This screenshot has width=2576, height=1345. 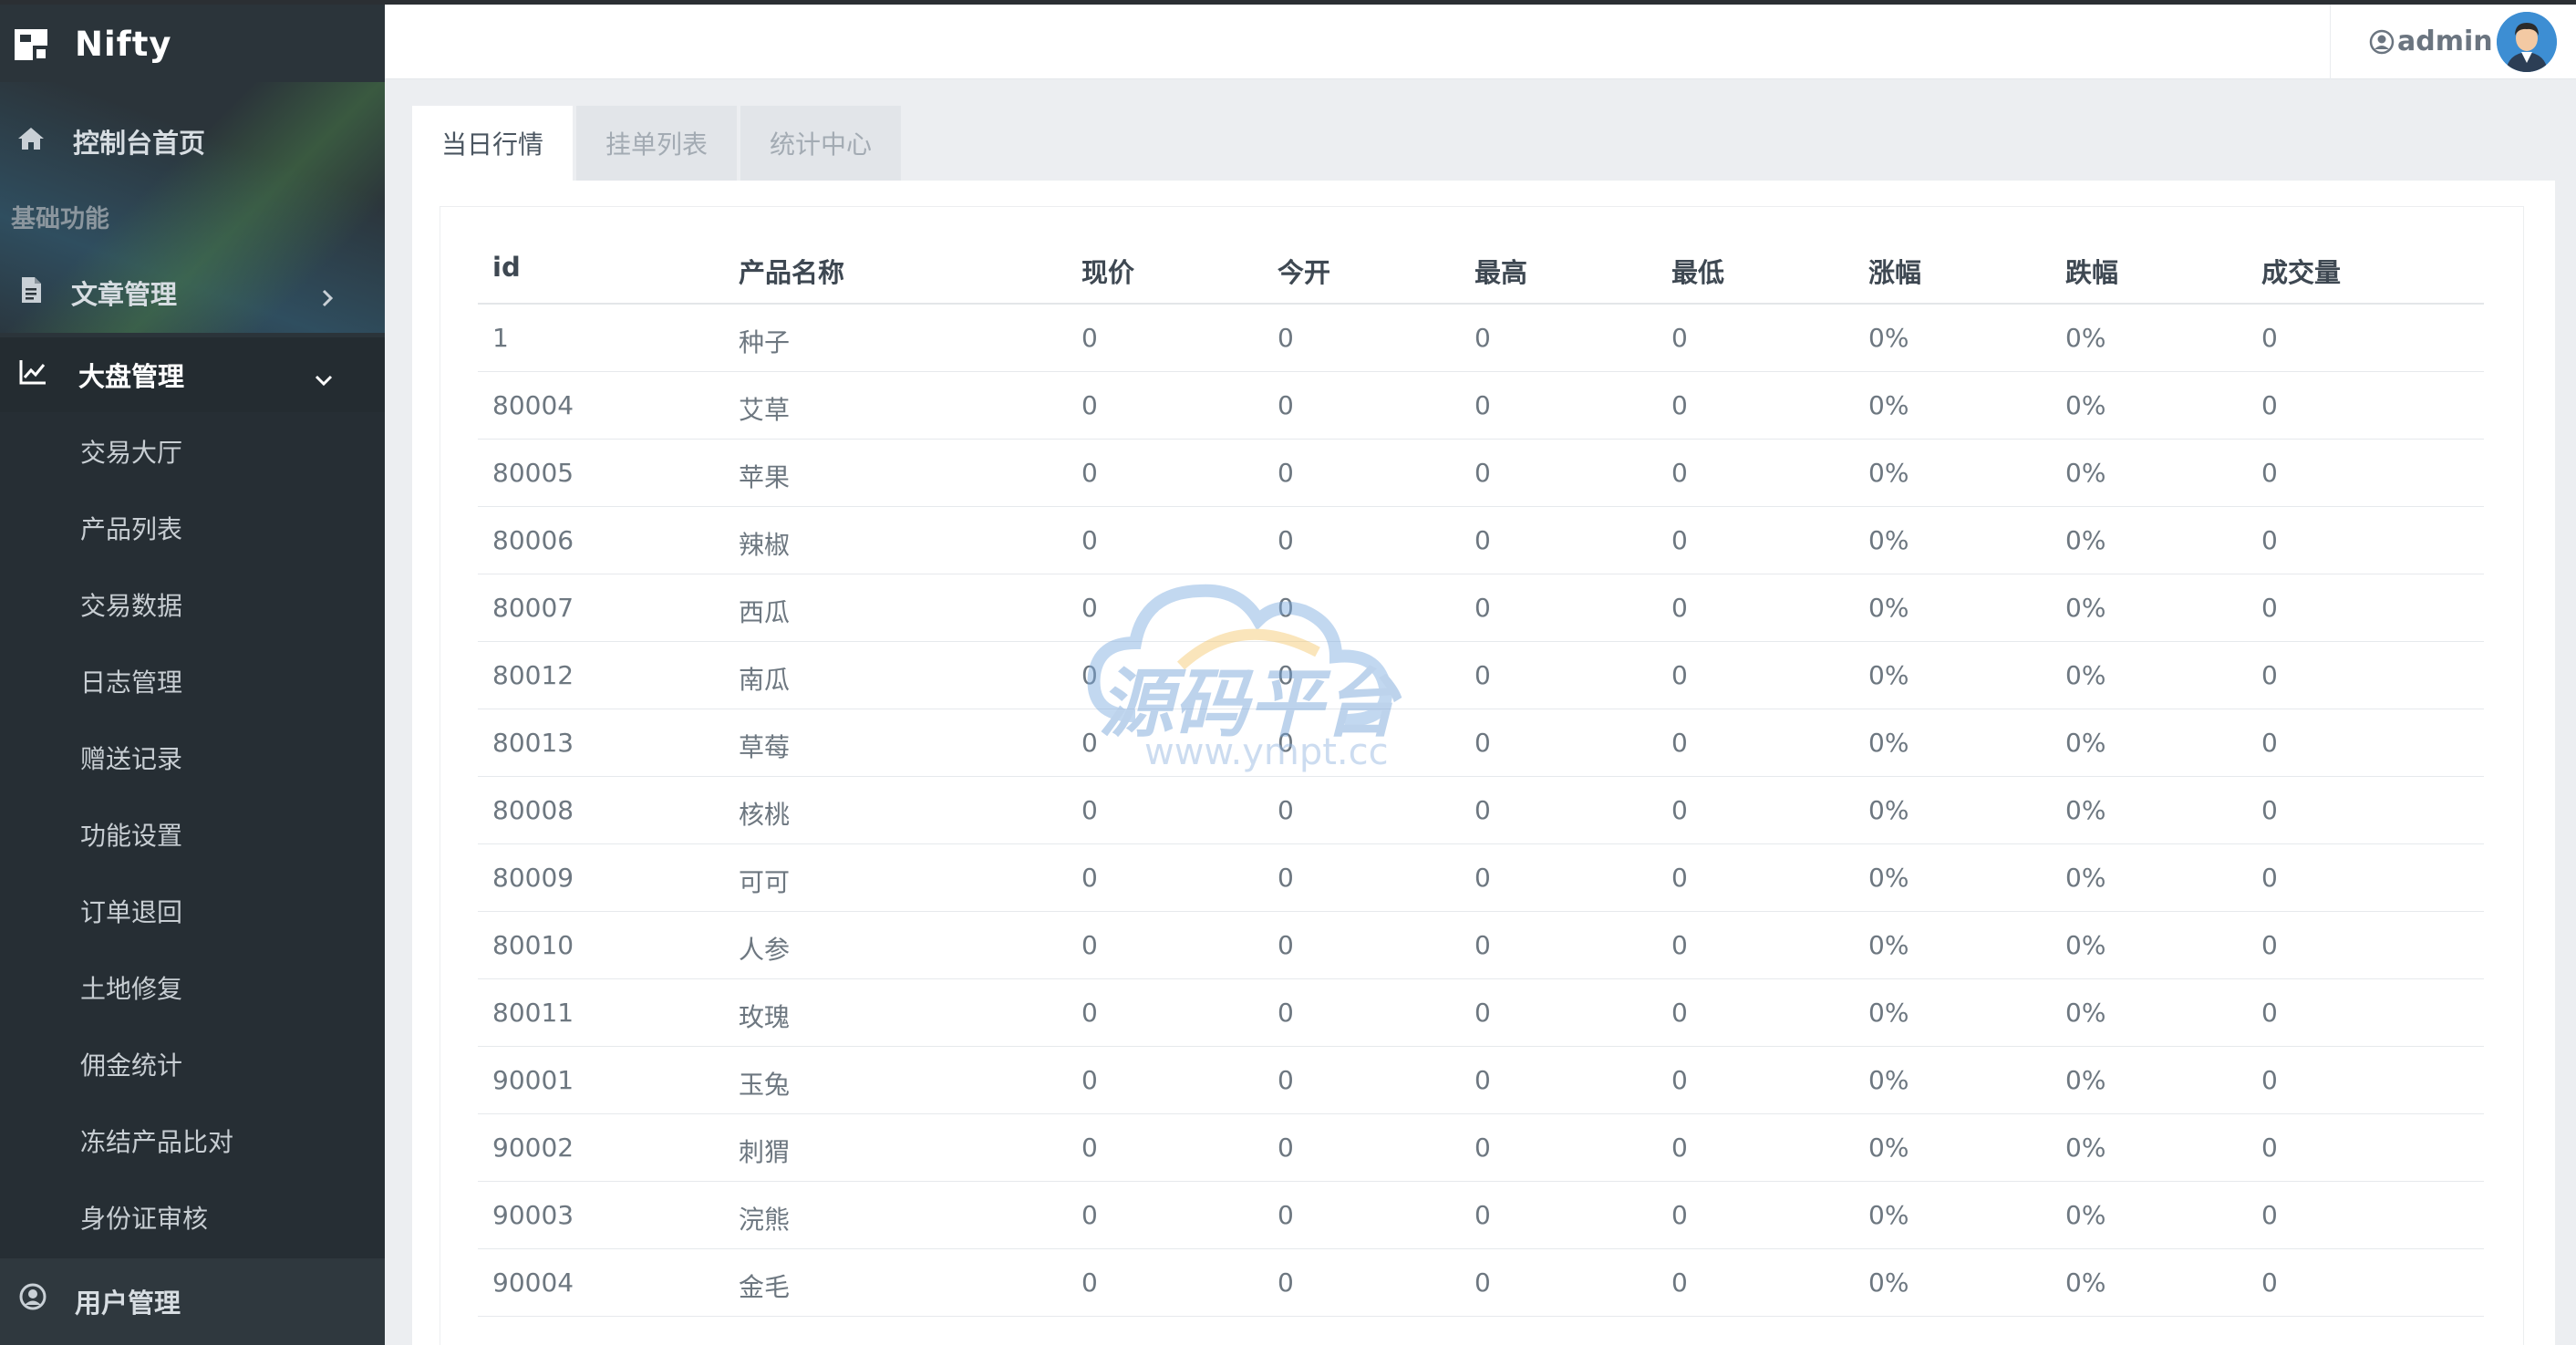 What do you see at coordinates (131, 987) in the screenshot?
I see `sidebar-subitem-land-repair: 土地修复` at bounding box center [131, 987].